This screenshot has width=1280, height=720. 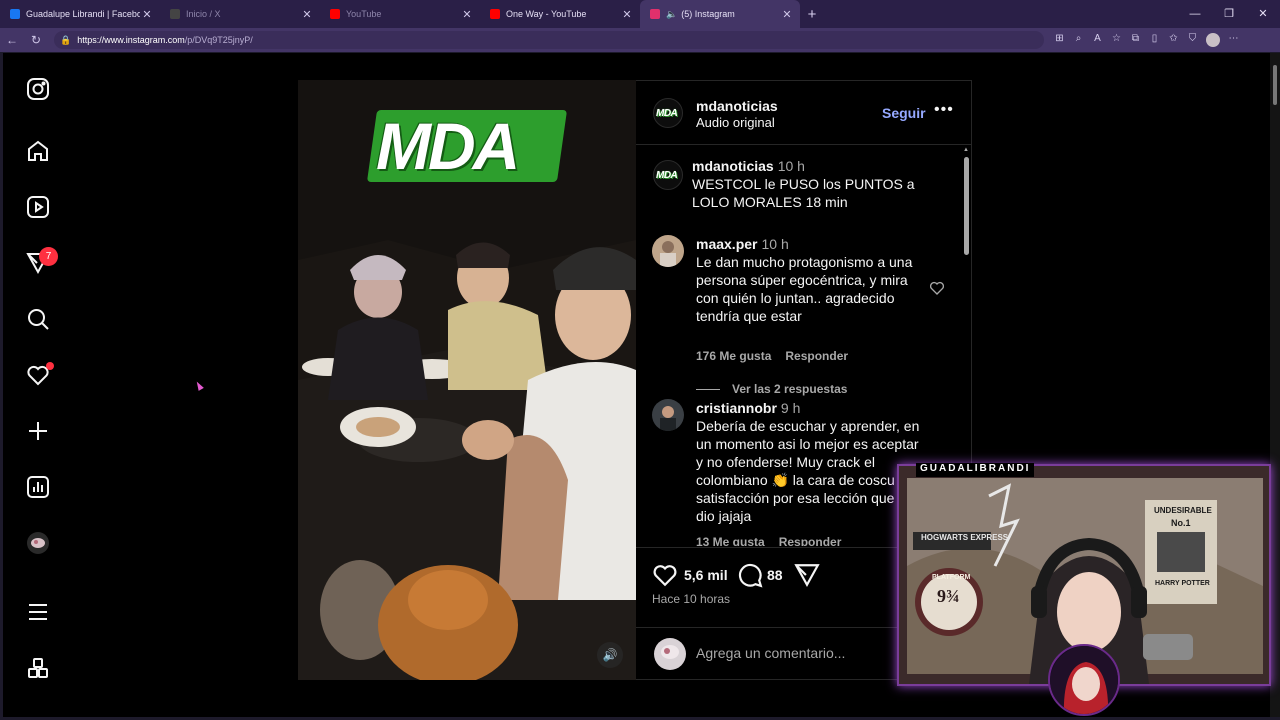 What do you see at coordinates (948, 596) in the screenshot?
I see `platform-number: 9¾` at bounding box center [948, 596].